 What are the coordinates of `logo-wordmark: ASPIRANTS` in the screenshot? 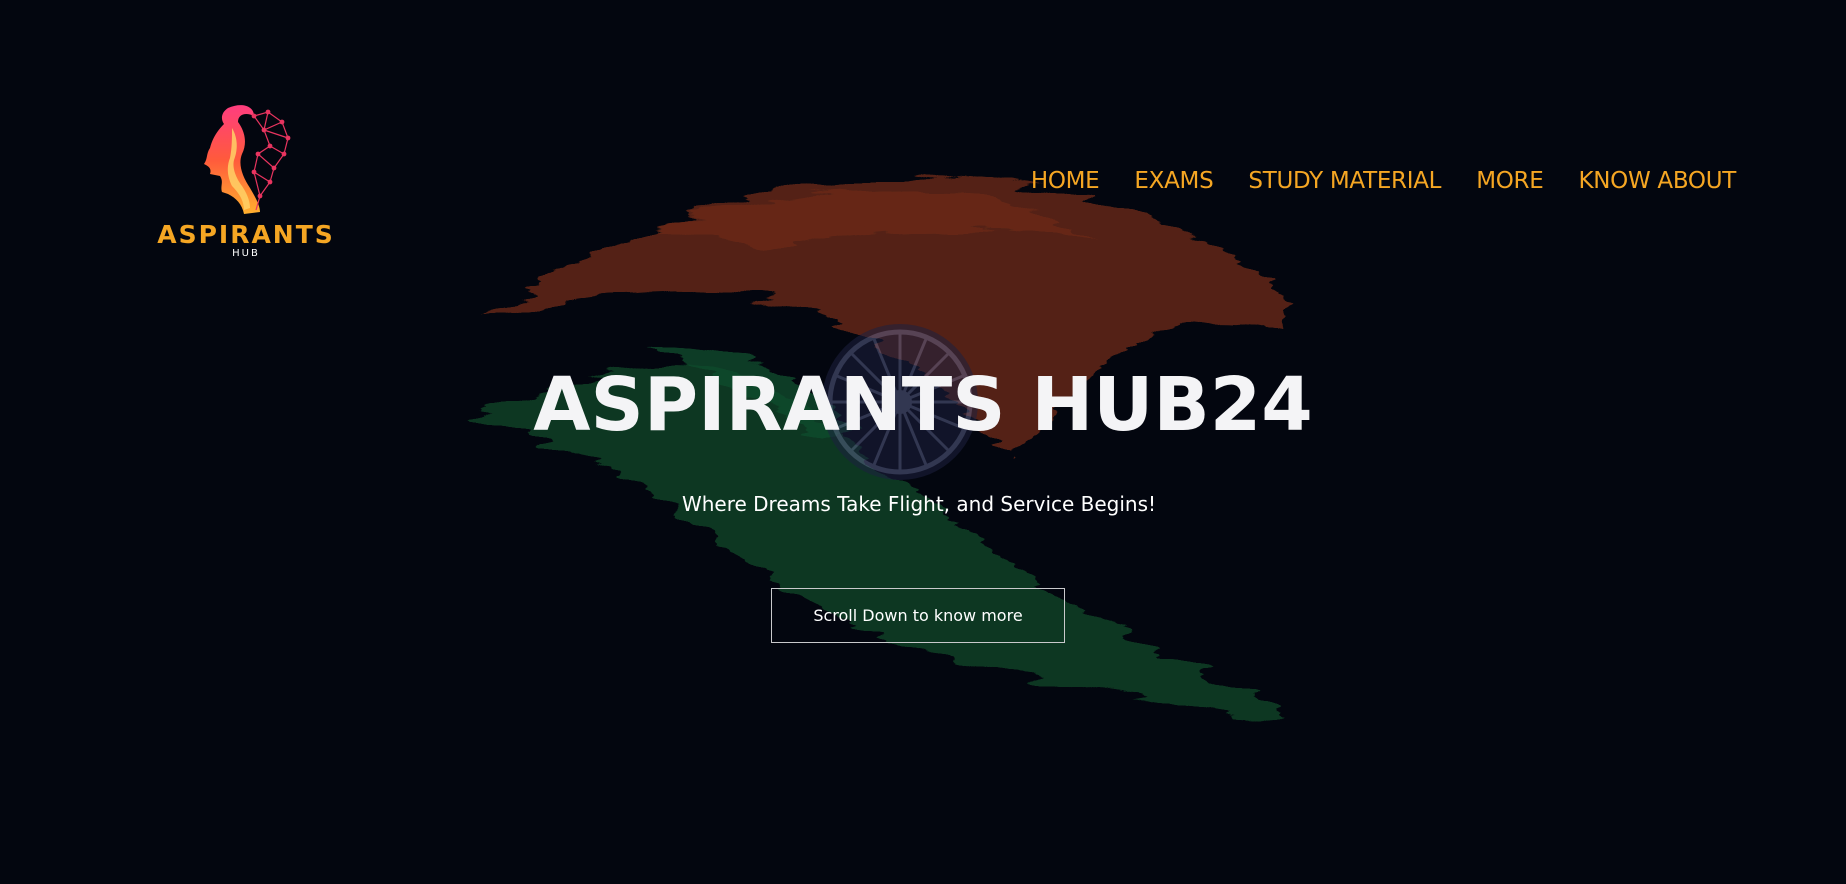 It's located at (246, 234).